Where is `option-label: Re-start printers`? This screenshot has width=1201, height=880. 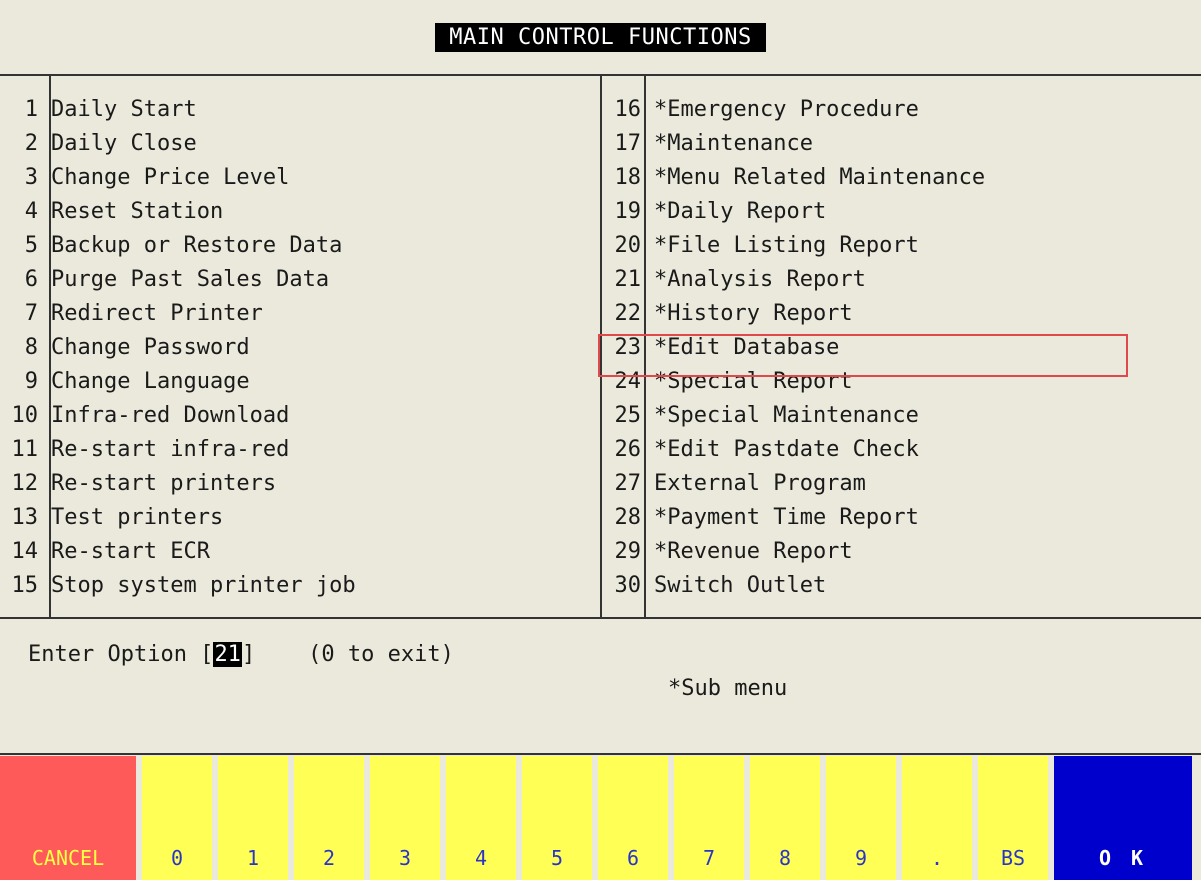 option-label: Re-start printers is located at coordinates (164, 483).